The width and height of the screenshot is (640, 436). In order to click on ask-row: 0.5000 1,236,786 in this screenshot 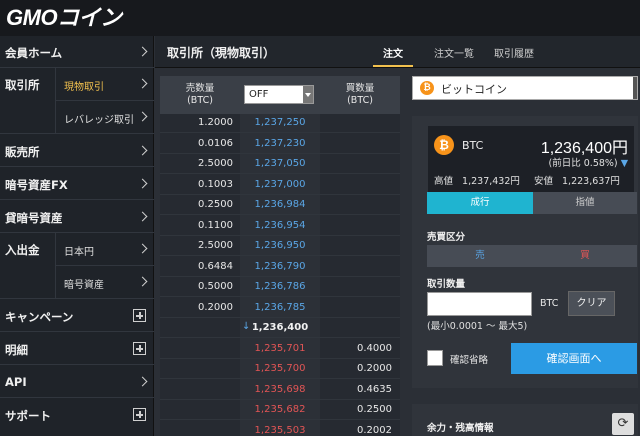, I will do `click(280, 287)`.